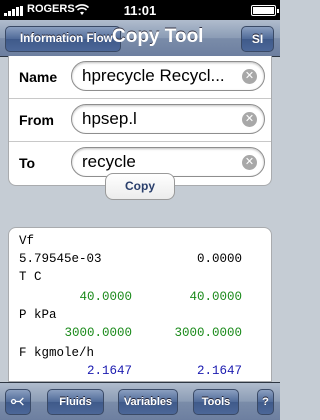 Image resolution: width=320 pixels, height=420 pixels. I want to click on clear-from-icon: ✕, so click(249, 119).